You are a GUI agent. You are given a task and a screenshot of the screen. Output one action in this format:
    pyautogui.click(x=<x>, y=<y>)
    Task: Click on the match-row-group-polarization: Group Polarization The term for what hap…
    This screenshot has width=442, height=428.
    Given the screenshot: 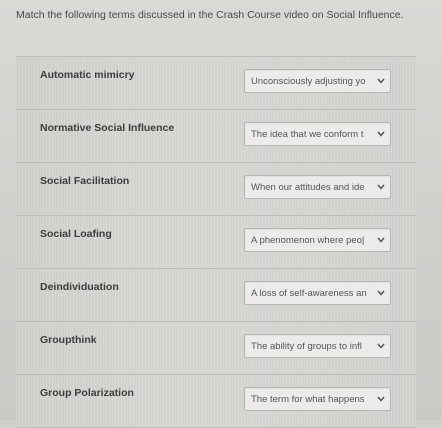 What is the action you would take?
    pyautogui.click(x=216, y=401)
    